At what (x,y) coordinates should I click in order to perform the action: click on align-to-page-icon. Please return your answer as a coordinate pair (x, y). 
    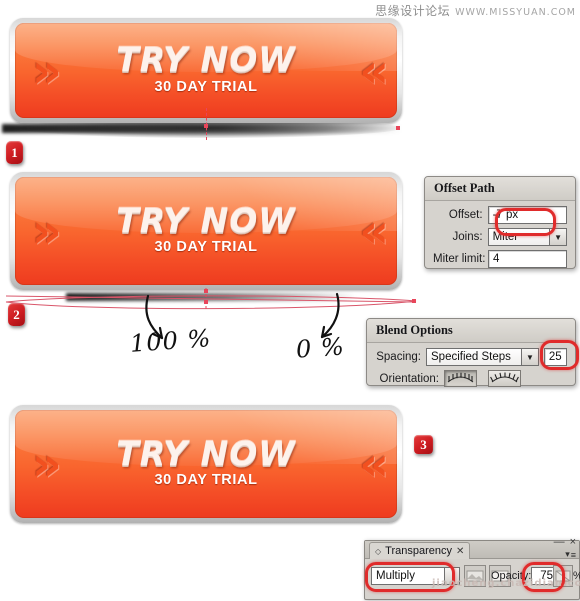
    Looking at the image, I should click on (460, 378).